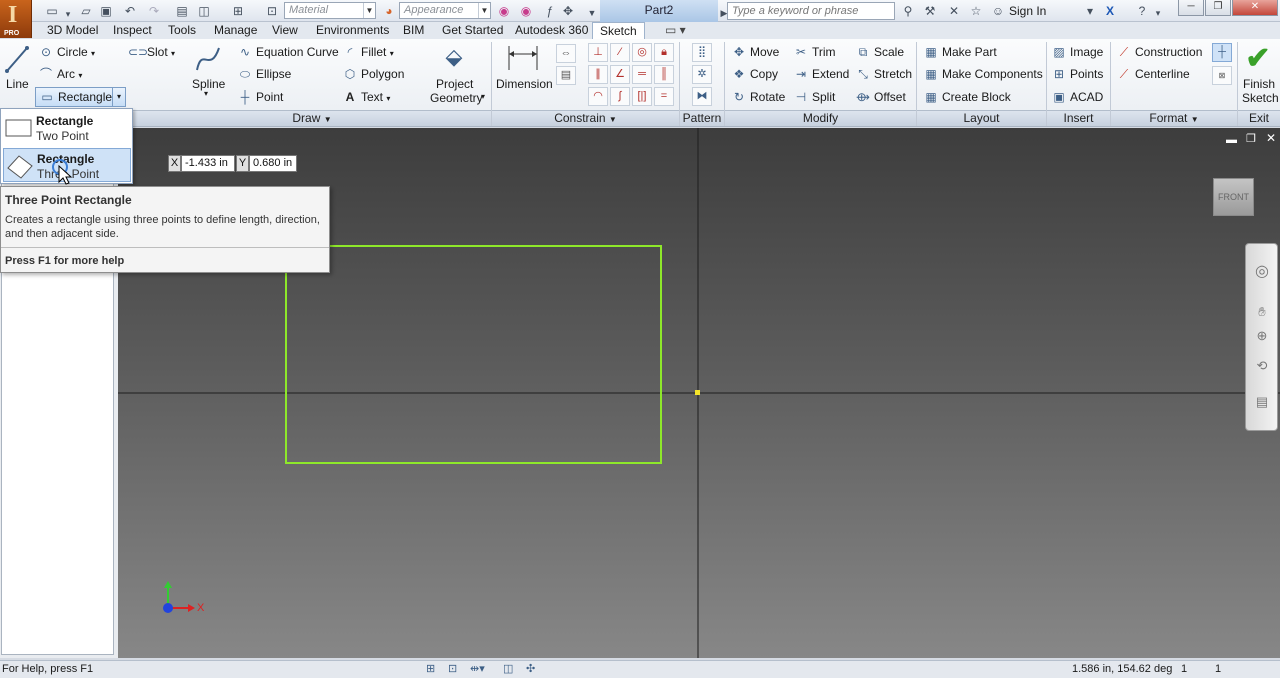 This screenshot has width=1280, height=678. I want to click on offset-button: ⟴ Offset, so click(880, 97).